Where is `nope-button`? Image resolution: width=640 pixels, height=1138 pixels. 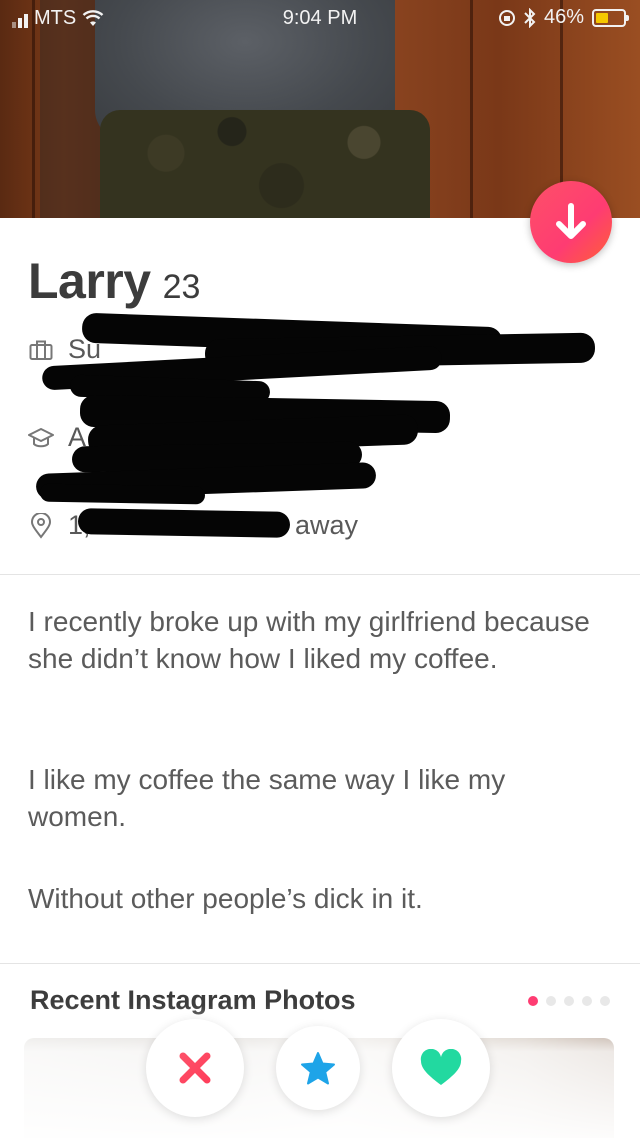 nope-button is located at coordinates (195, 1068).